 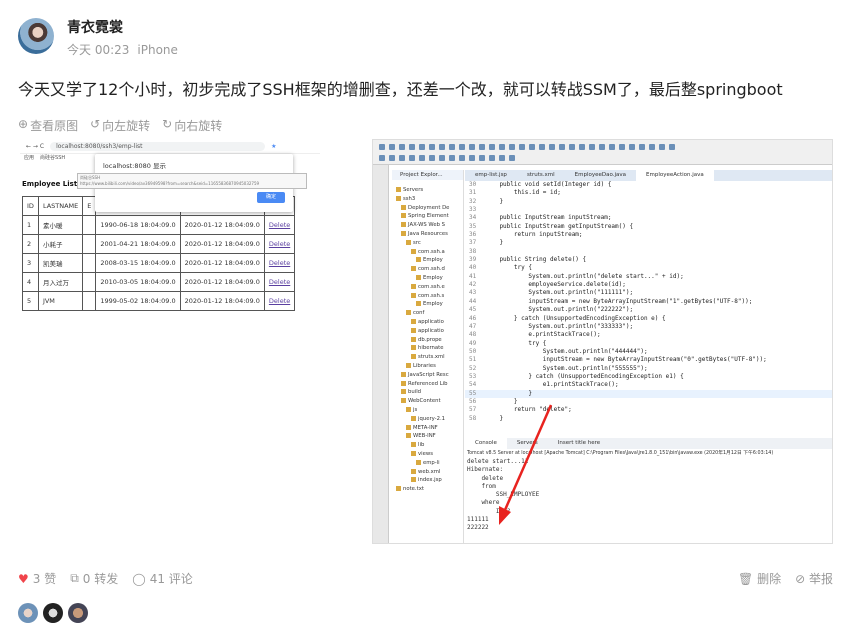 I want to click on url: localhost:8080/ssh3/emp-list, so click(x=158, y=146).